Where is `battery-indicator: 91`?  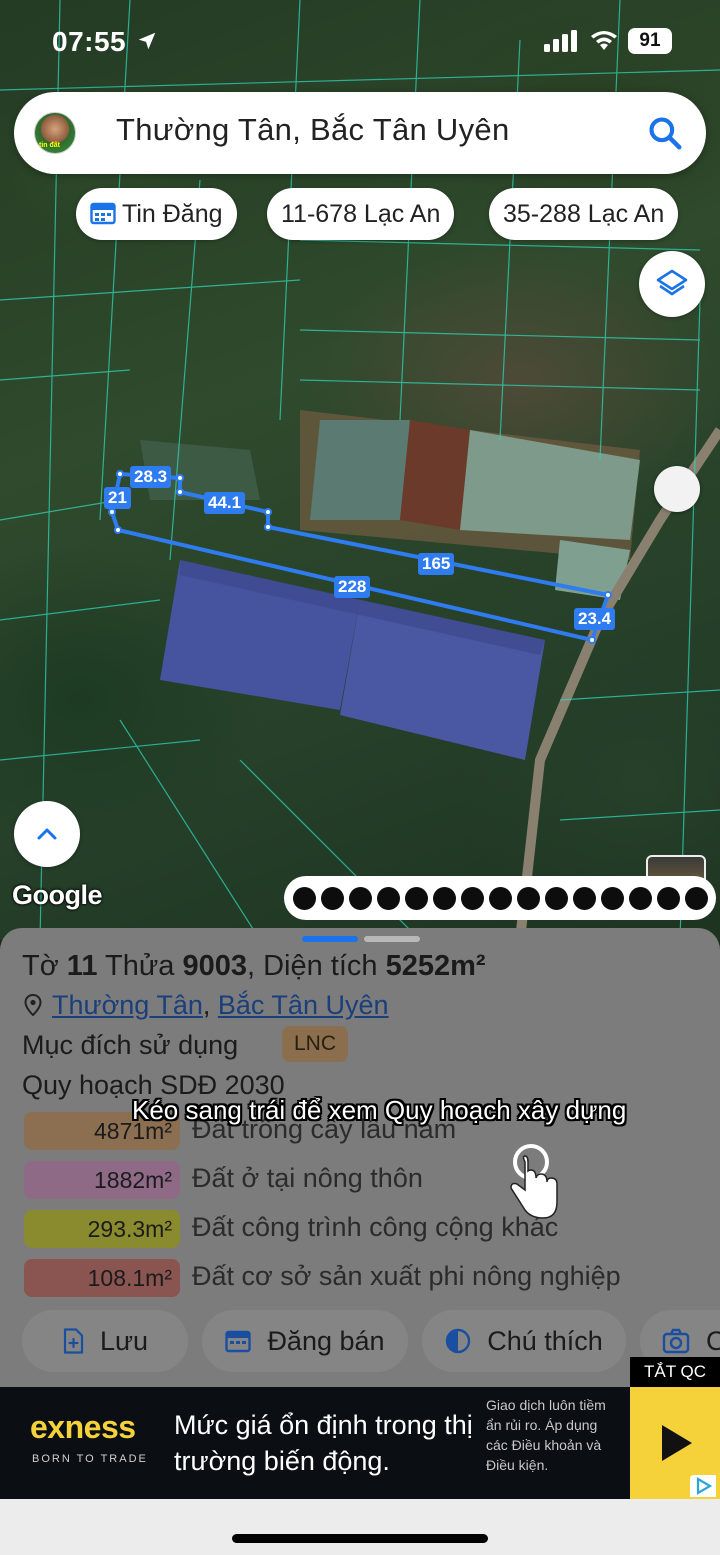 battery-indicator: 91 is located at coordinates (650, 41).